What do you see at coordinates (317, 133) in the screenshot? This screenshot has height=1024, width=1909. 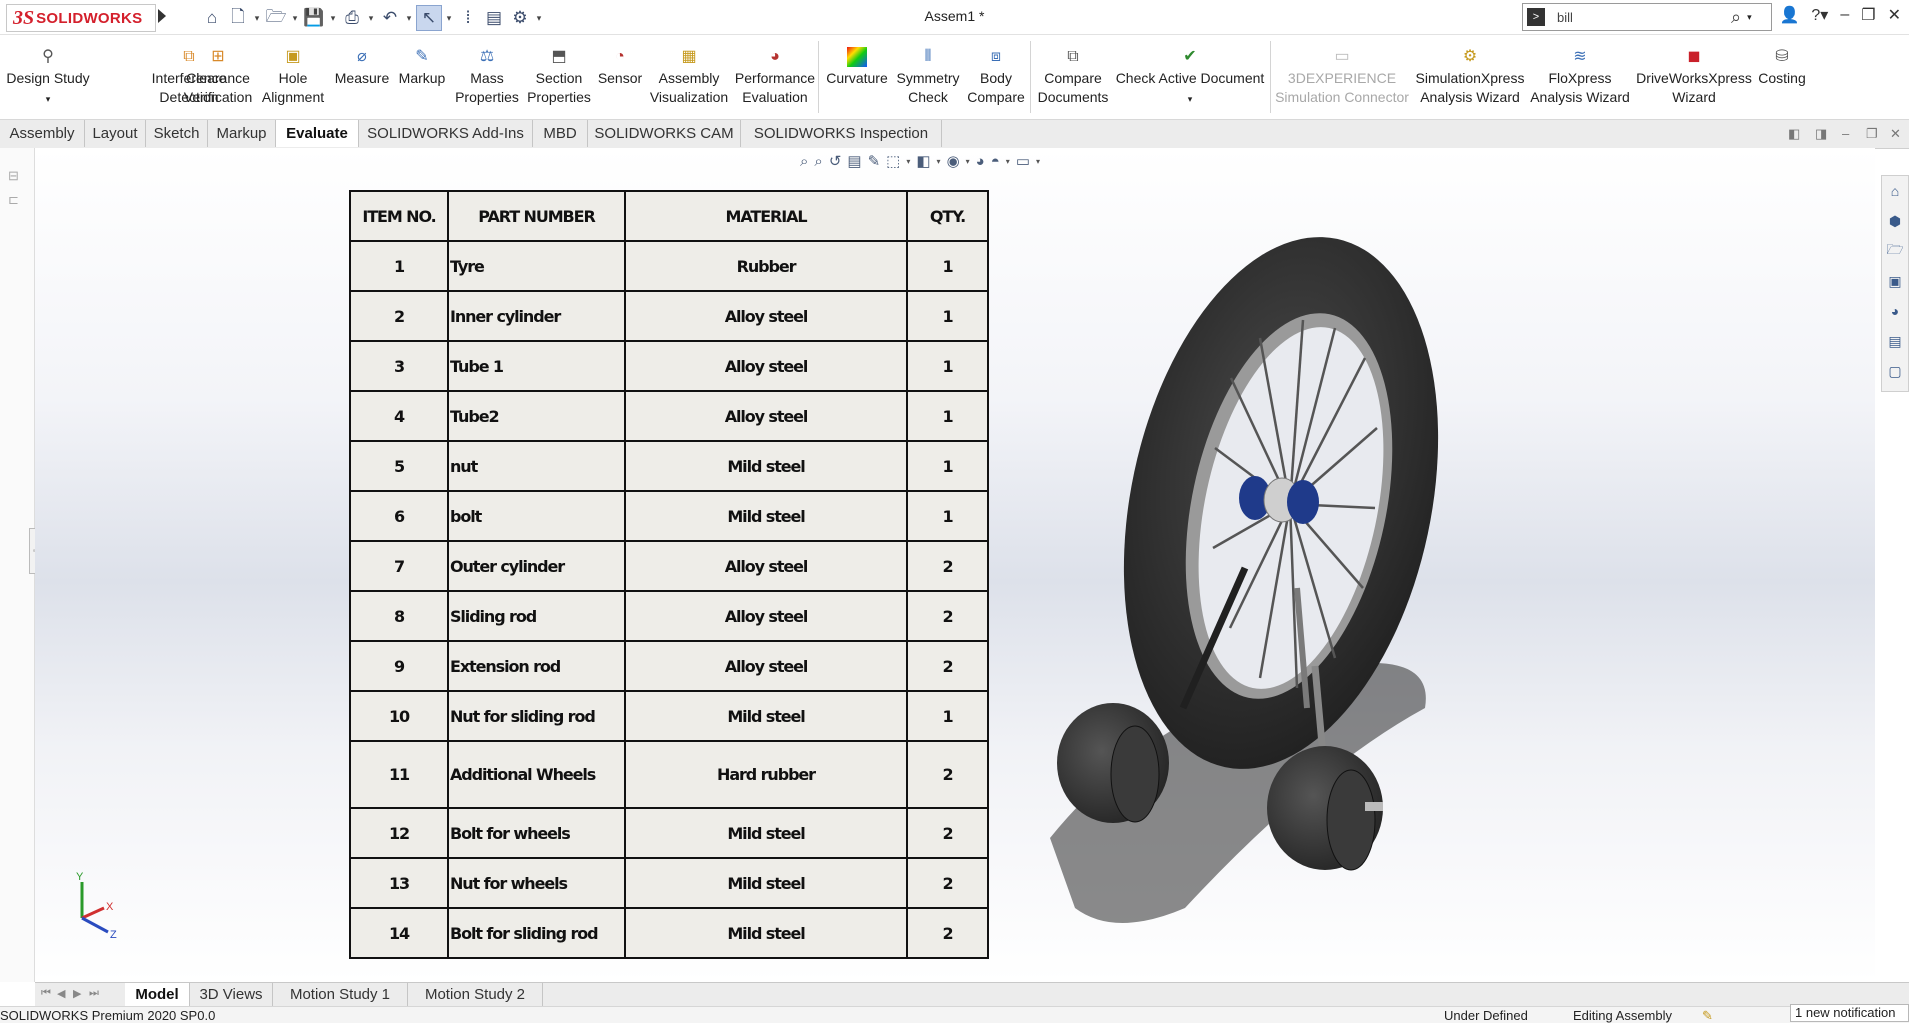 I see `tab-evaluate: Evaluate` at bounding box center [317, 133].